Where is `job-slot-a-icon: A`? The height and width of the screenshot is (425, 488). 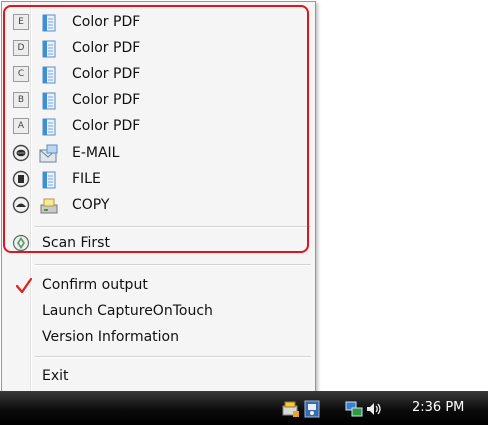 job-slot-a-icon: A is located at coordinates (21, 126).